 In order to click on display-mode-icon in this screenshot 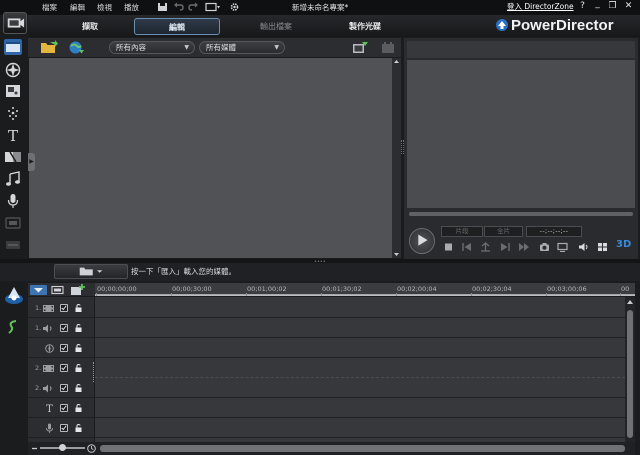, I will do `click(562, 247)`.